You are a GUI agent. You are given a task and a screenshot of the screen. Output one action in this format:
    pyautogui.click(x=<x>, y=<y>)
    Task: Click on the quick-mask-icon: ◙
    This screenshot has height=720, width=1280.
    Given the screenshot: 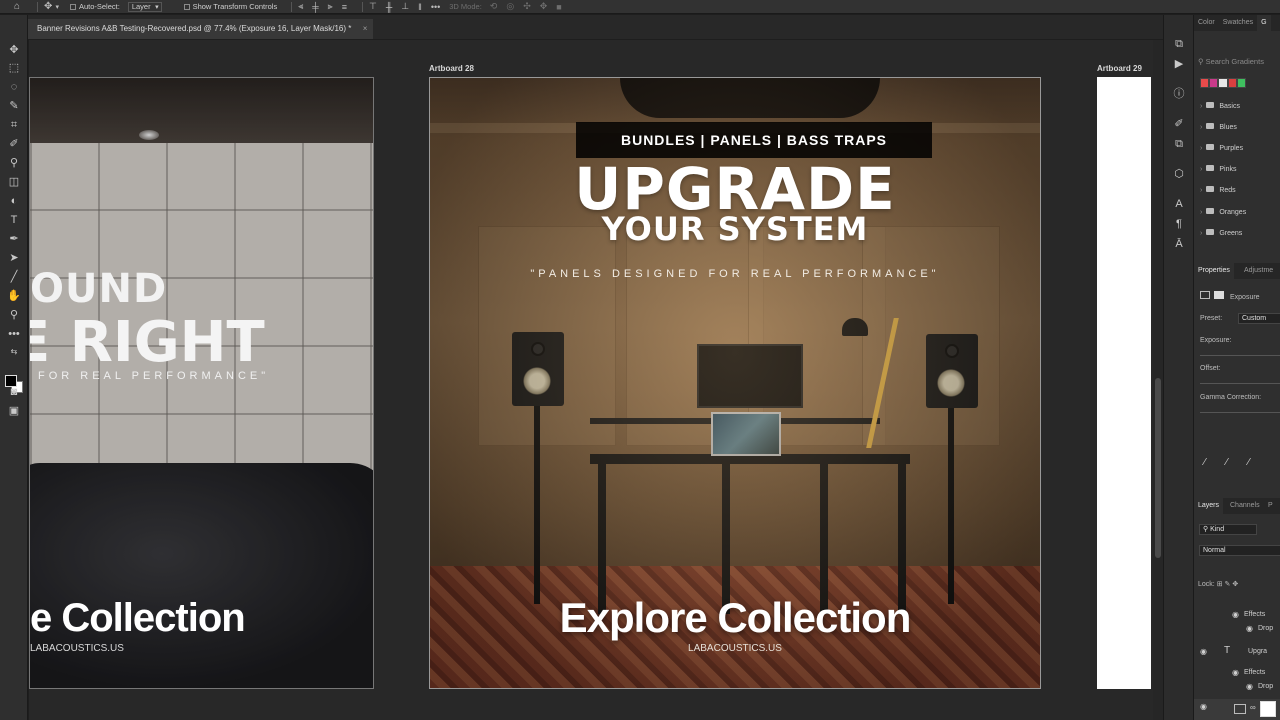 What is the action you would take?
    pyautogui.click(x=14, y=392)
    